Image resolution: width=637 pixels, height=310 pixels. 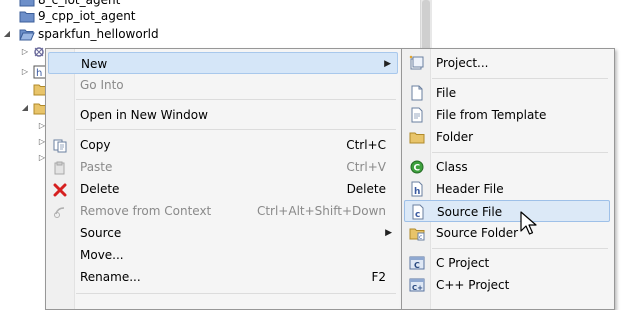 What do you see at coordinates (146, 211) in the screenshot?
I see `menu-item-label: Remove from Context` at bounding box center [146, 211].